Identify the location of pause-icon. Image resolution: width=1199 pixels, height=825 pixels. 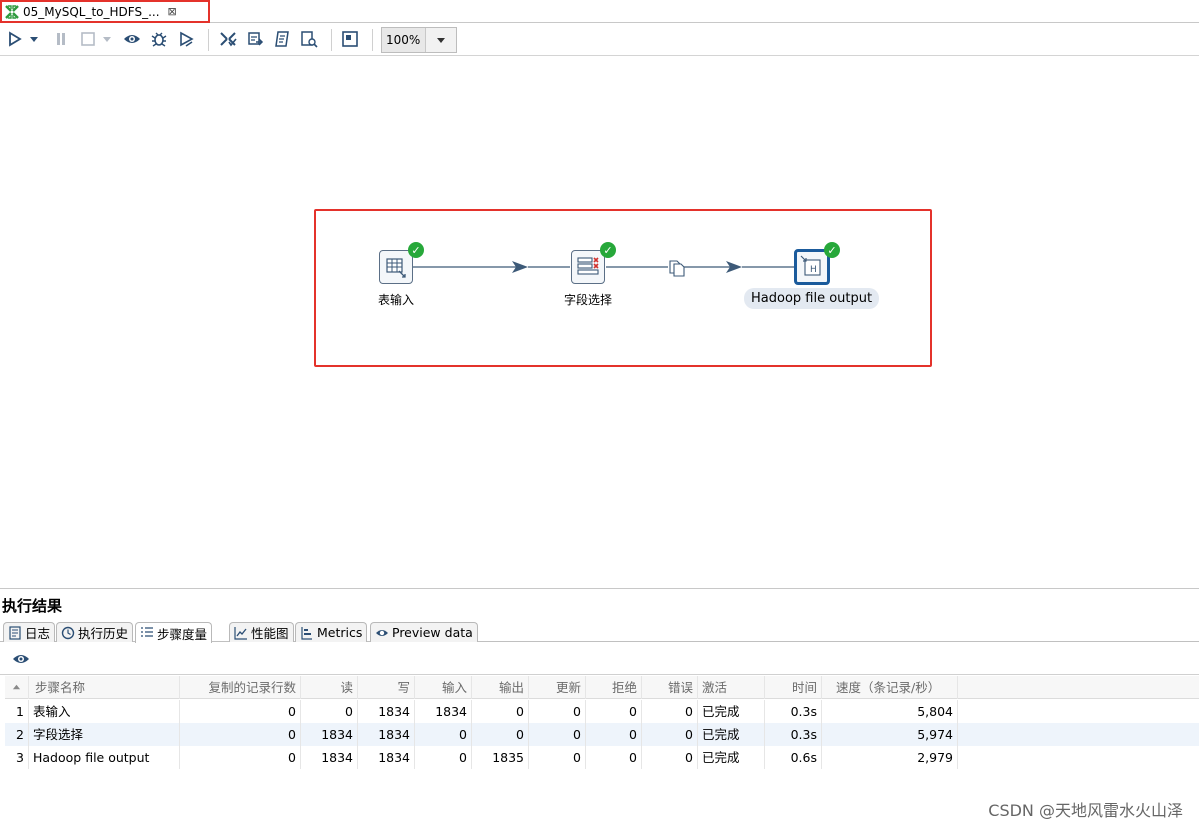
(61, 39).